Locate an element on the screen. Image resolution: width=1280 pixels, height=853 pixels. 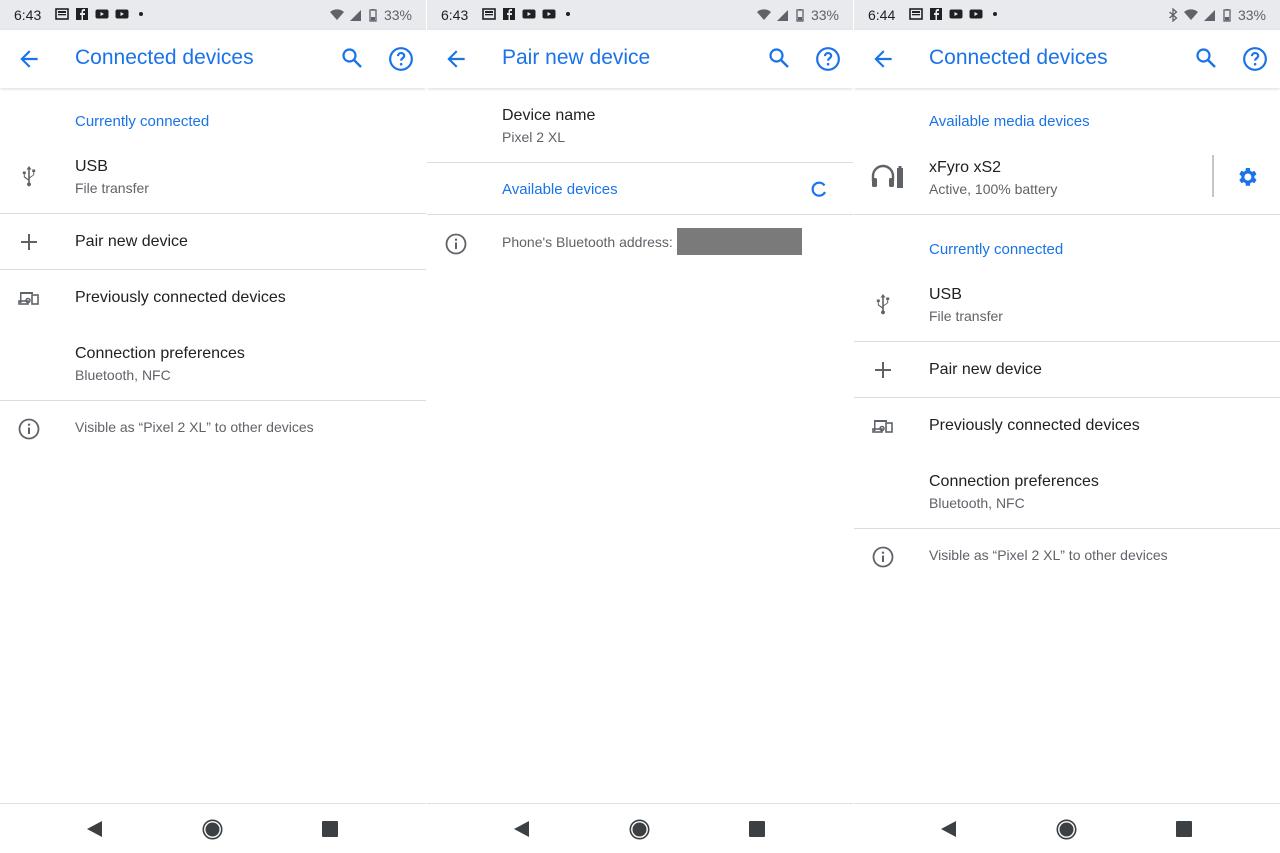
news-icon is located at coordinates (62, 14).